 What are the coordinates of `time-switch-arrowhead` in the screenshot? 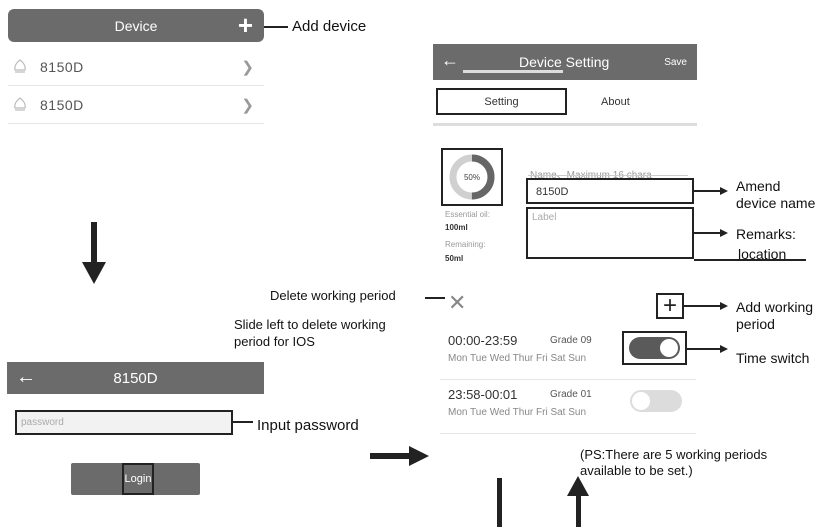 It's located at (724, 349).